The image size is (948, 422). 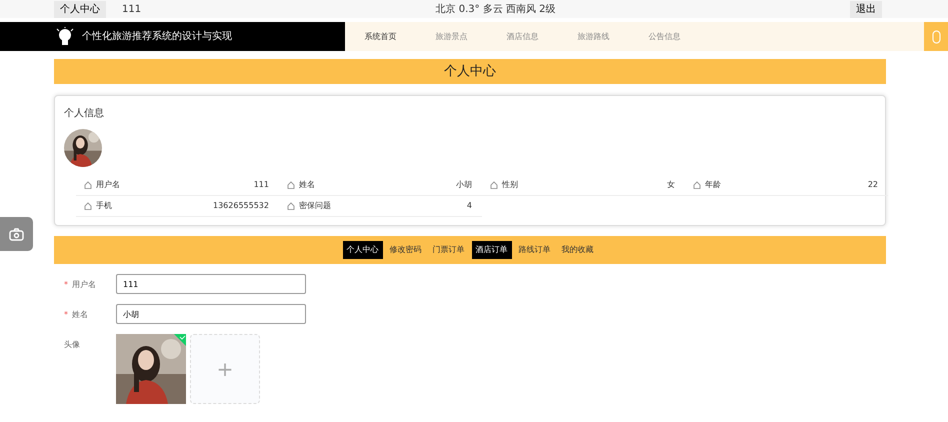 What do you see at coordinates (180, 340) in the screenshot?
I see `check-icon` at bounding box center [180, 340].